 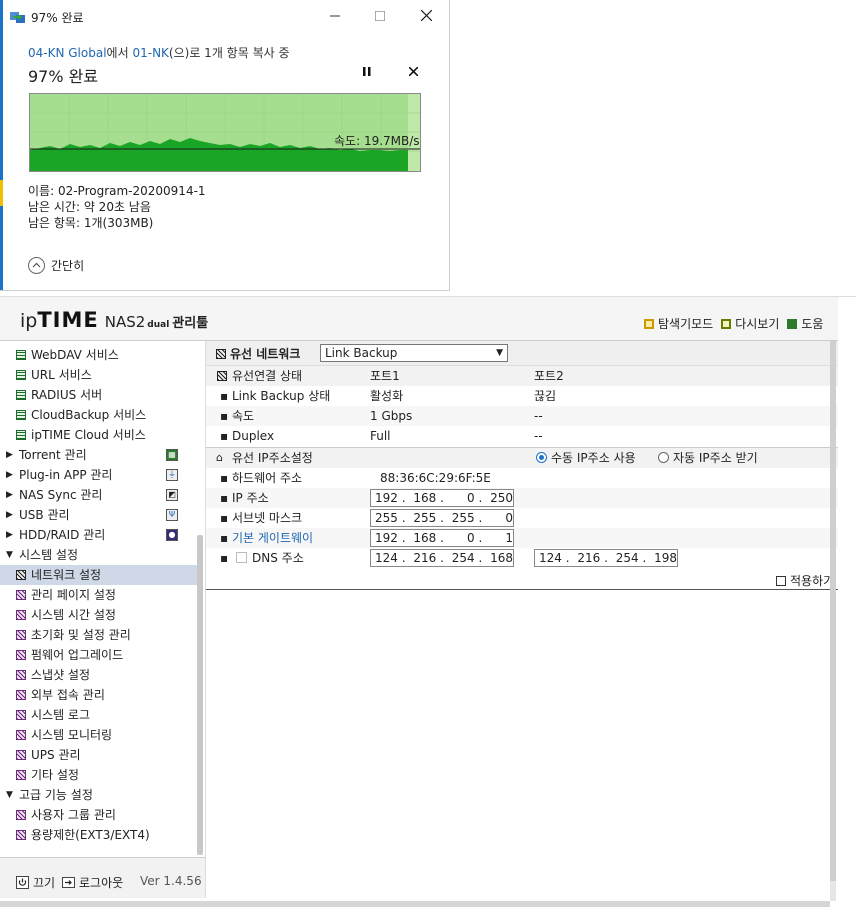 I want to click on sidebar-group-plugin: ▶ Plug-in APP 관리 ⏚, so click(x=98, y=475).